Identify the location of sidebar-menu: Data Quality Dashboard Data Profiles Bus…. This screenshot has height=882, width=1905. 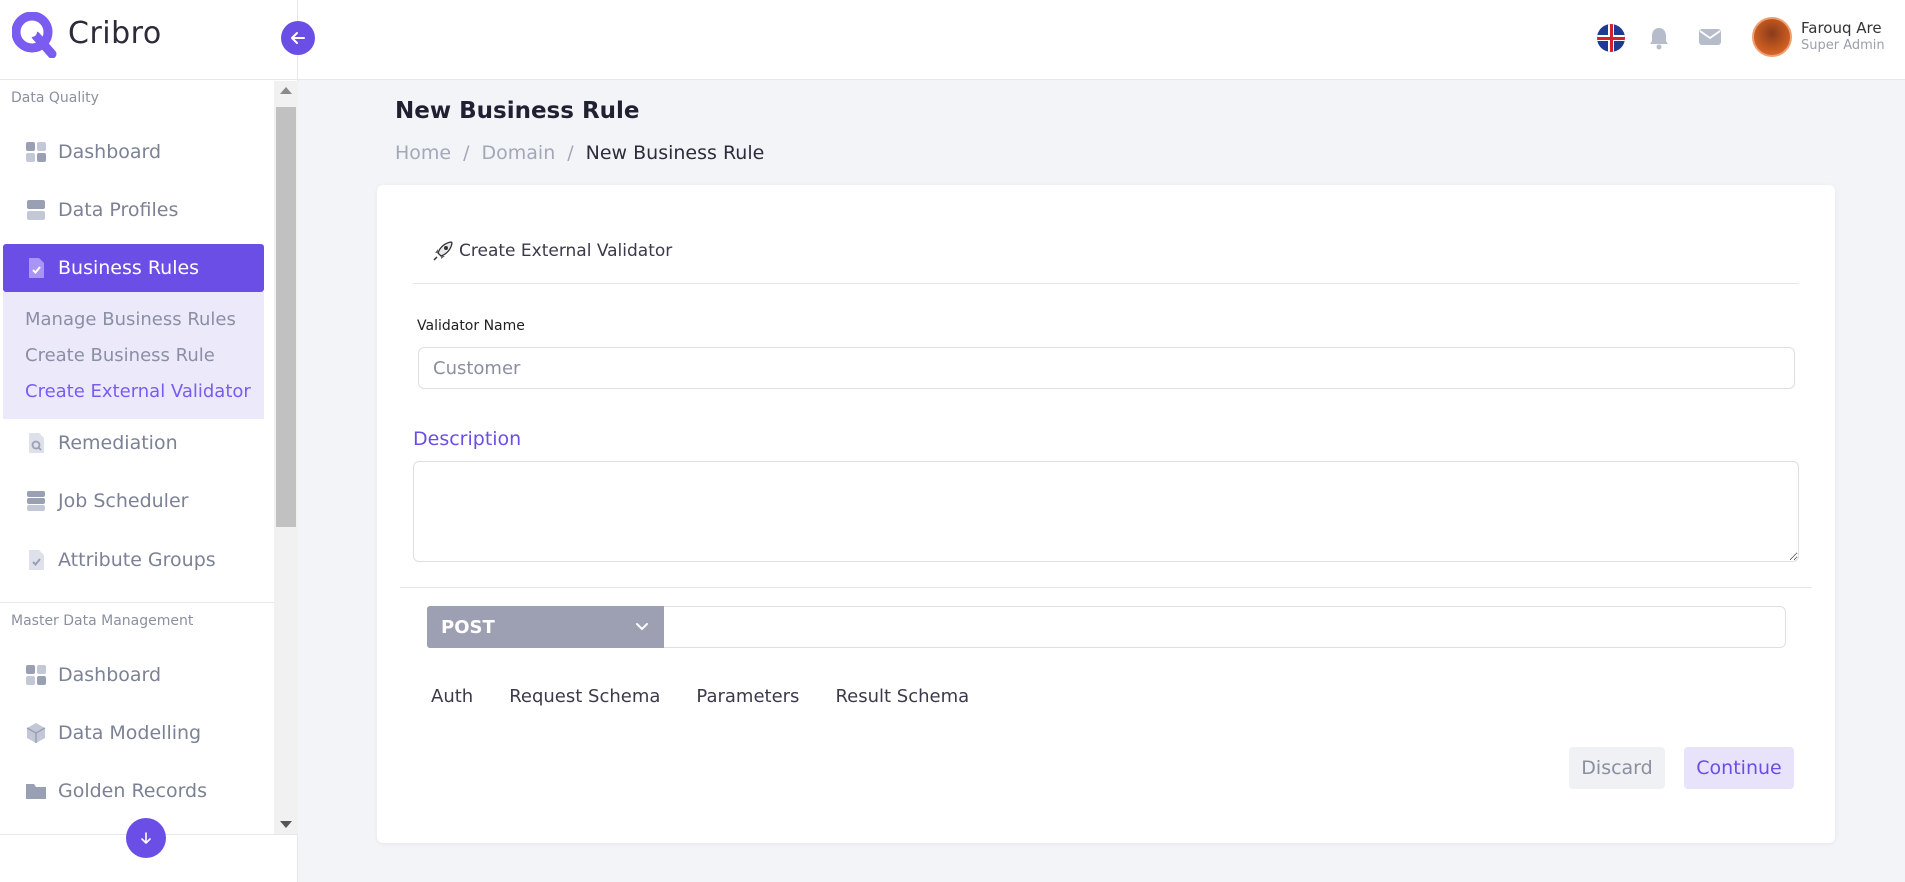
(137, 457).